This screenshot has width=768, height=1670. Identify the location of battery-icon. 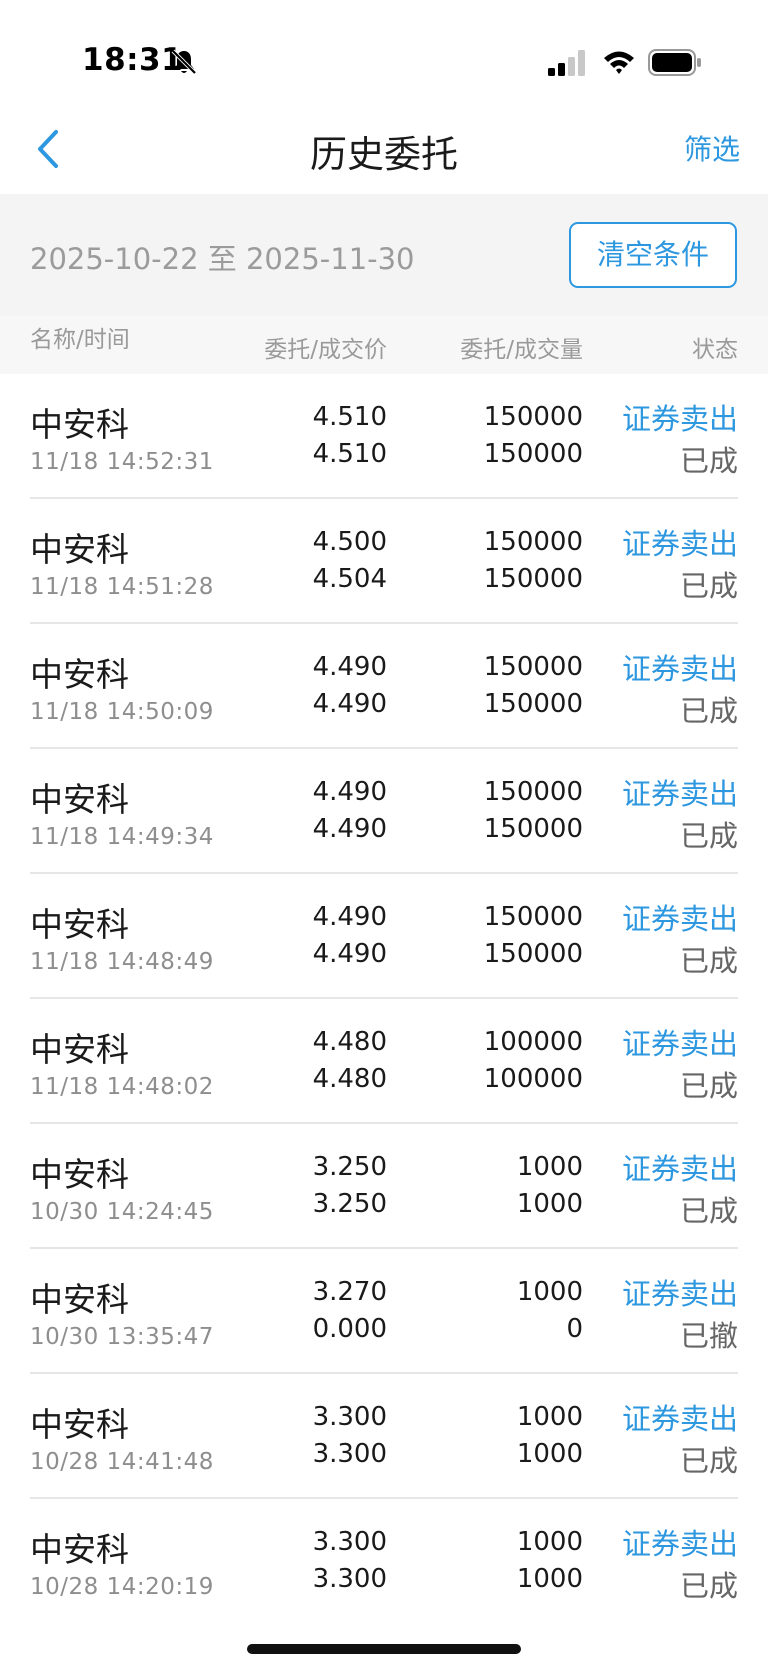
(674, 62).